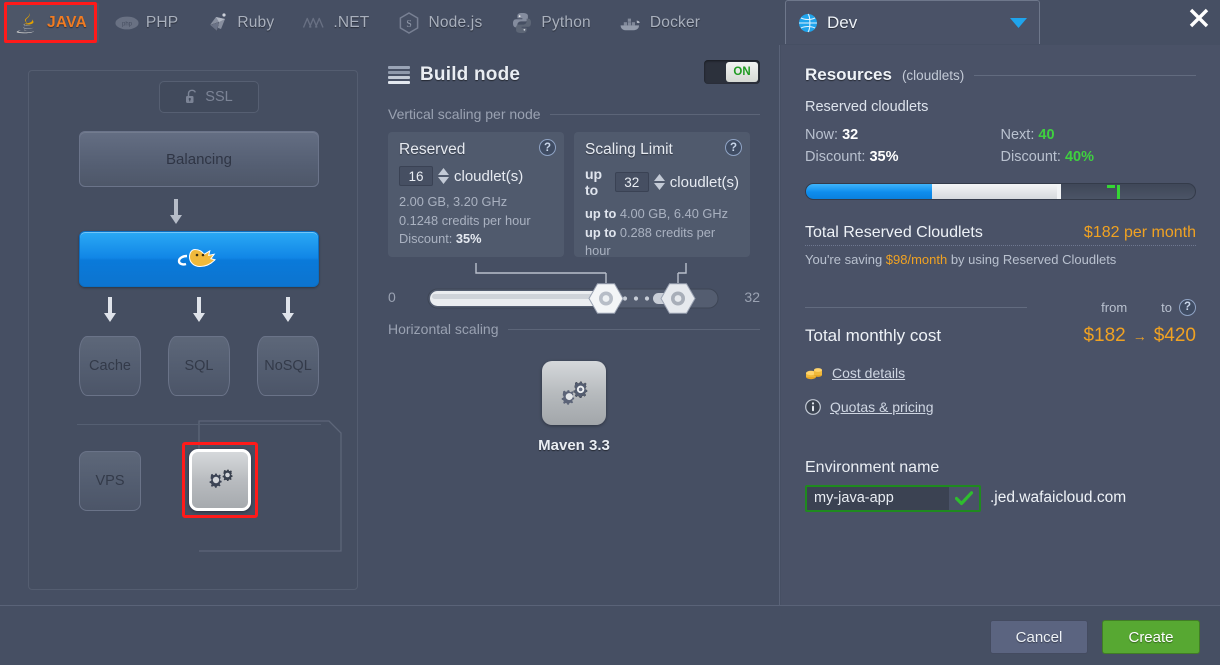 This screenshot has height=665, width=1220. I want to click on slider-track, so click(574, 291).